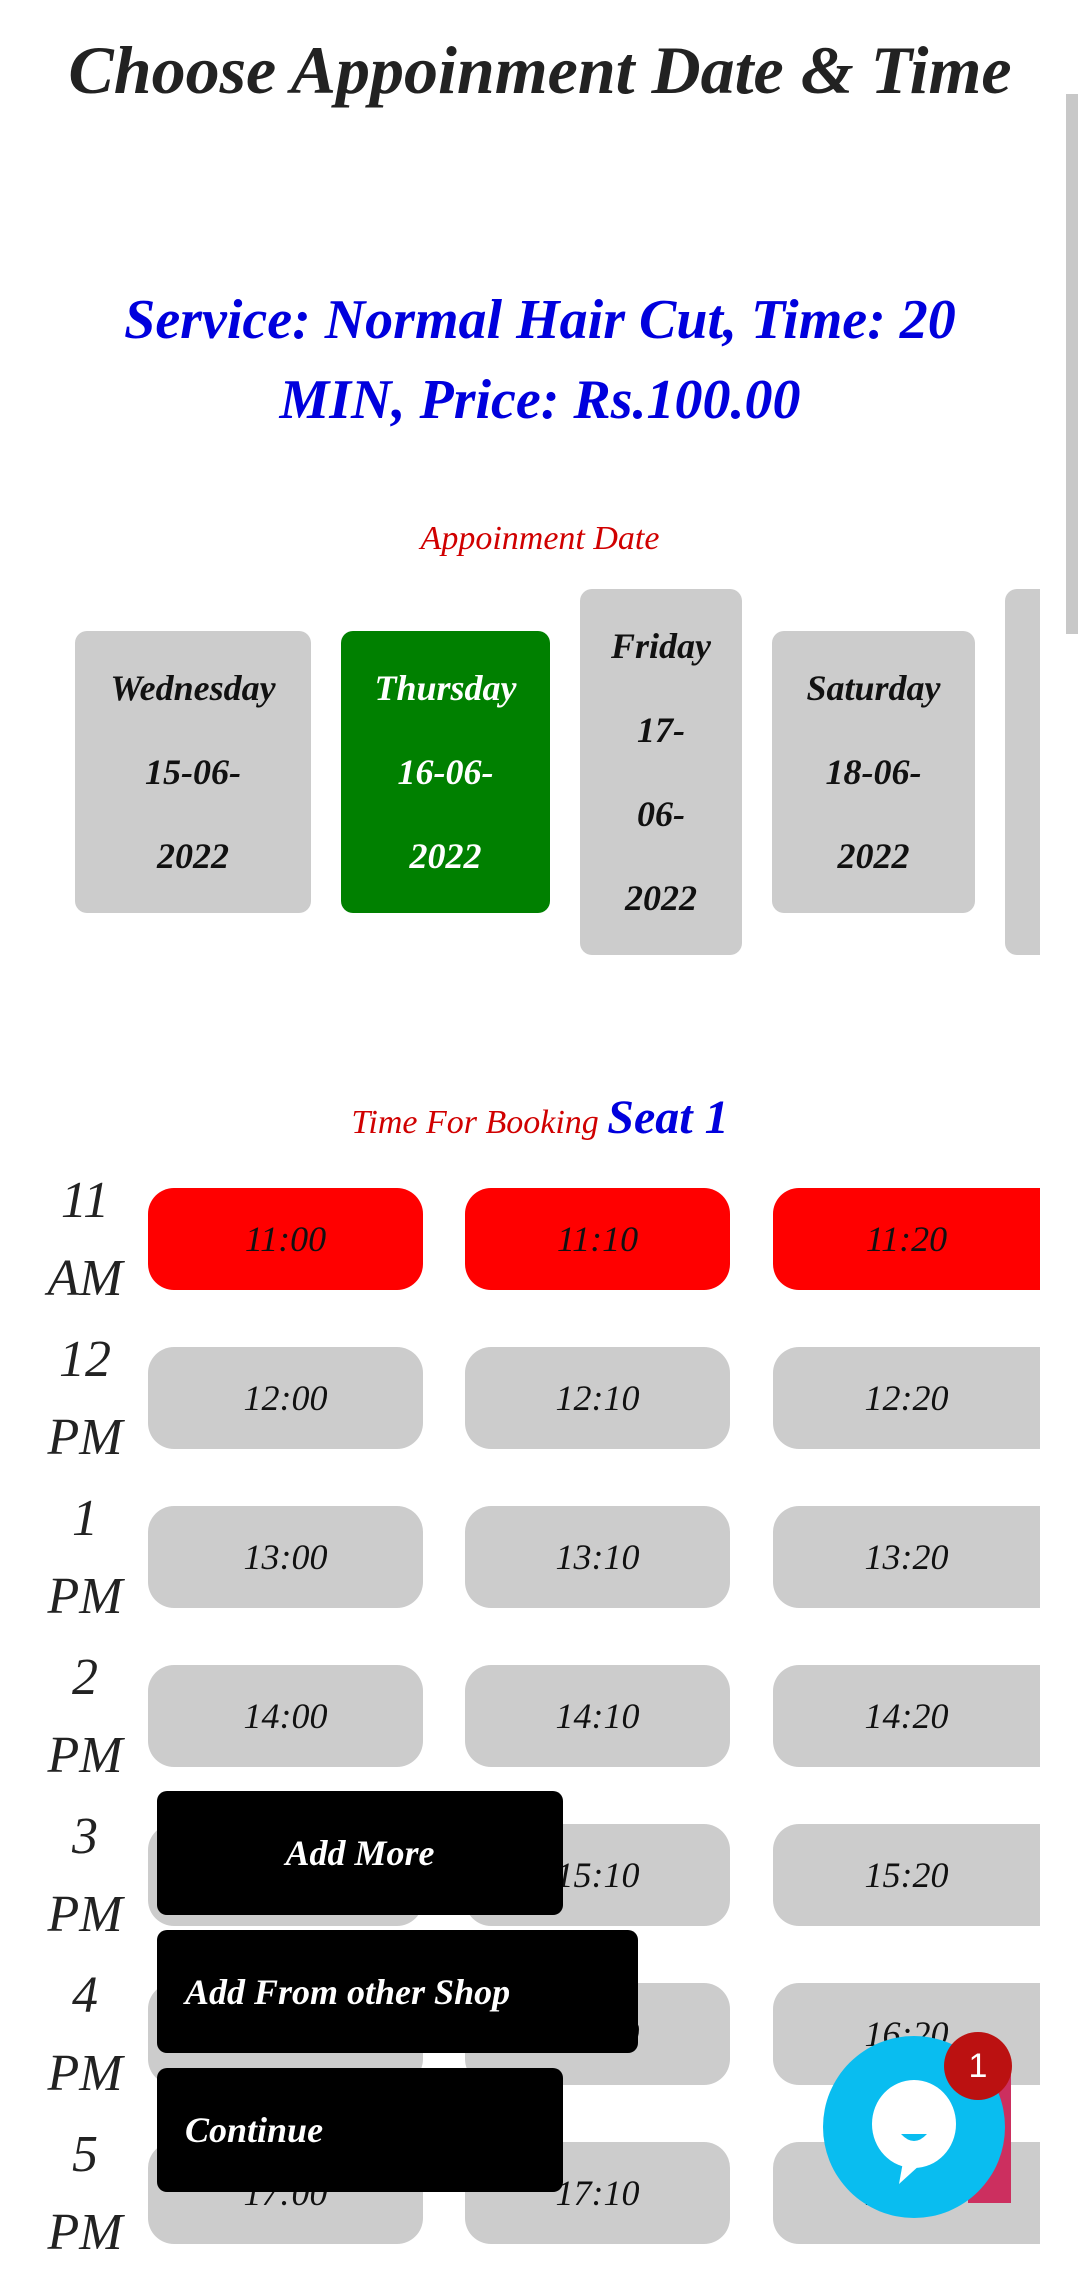 This screenshot has width=1080, height=2272. Describe the element at coordinates (85, 1558) in the screenshot. I see `hour-label: 1 PM` at that location.